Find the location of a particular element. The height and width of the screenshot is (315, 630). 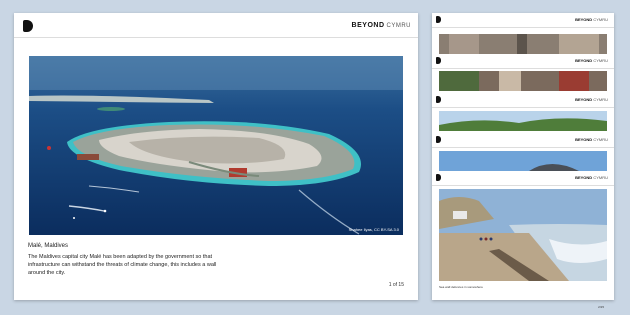

page-indicator: 1 of 15 is located at coordinates (396, 285).